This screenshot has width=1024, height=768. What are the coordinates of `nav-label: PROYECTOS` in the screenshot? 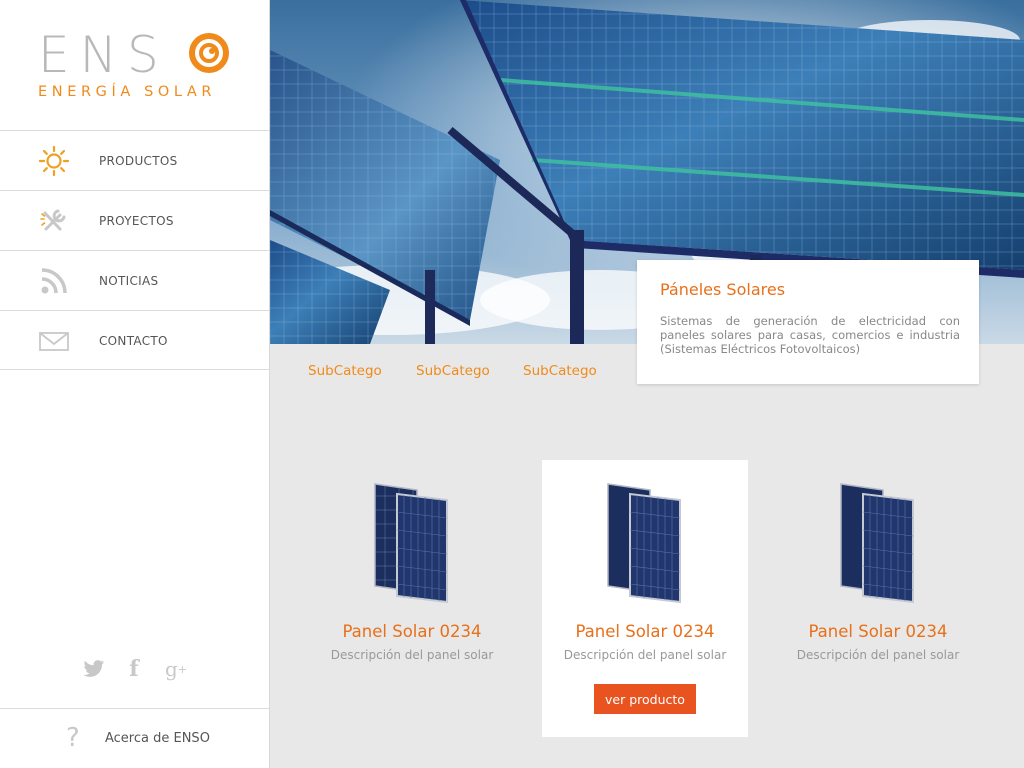 It's located at (136, 221).